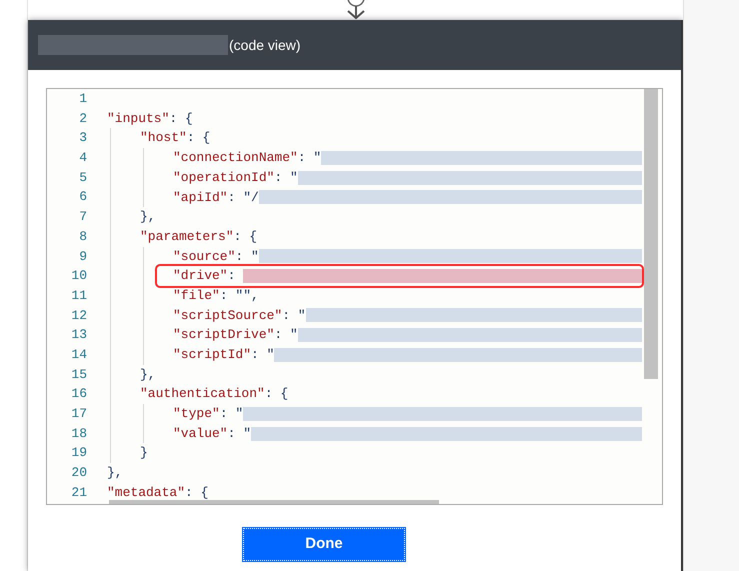 The width and height of the screenshot is (739, 571). I want to click on json-key: "drive", so click(200, 276).